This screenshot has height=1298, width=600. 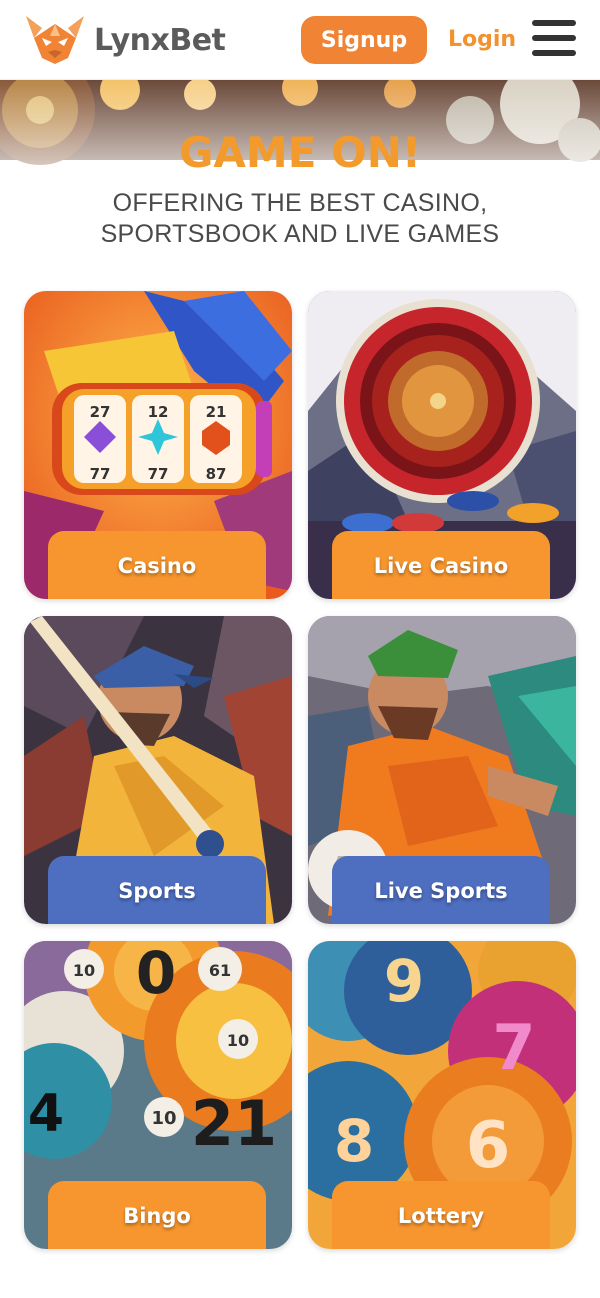 I want to click on live-casino-label: Live Casino, so click(x=441, y=565).